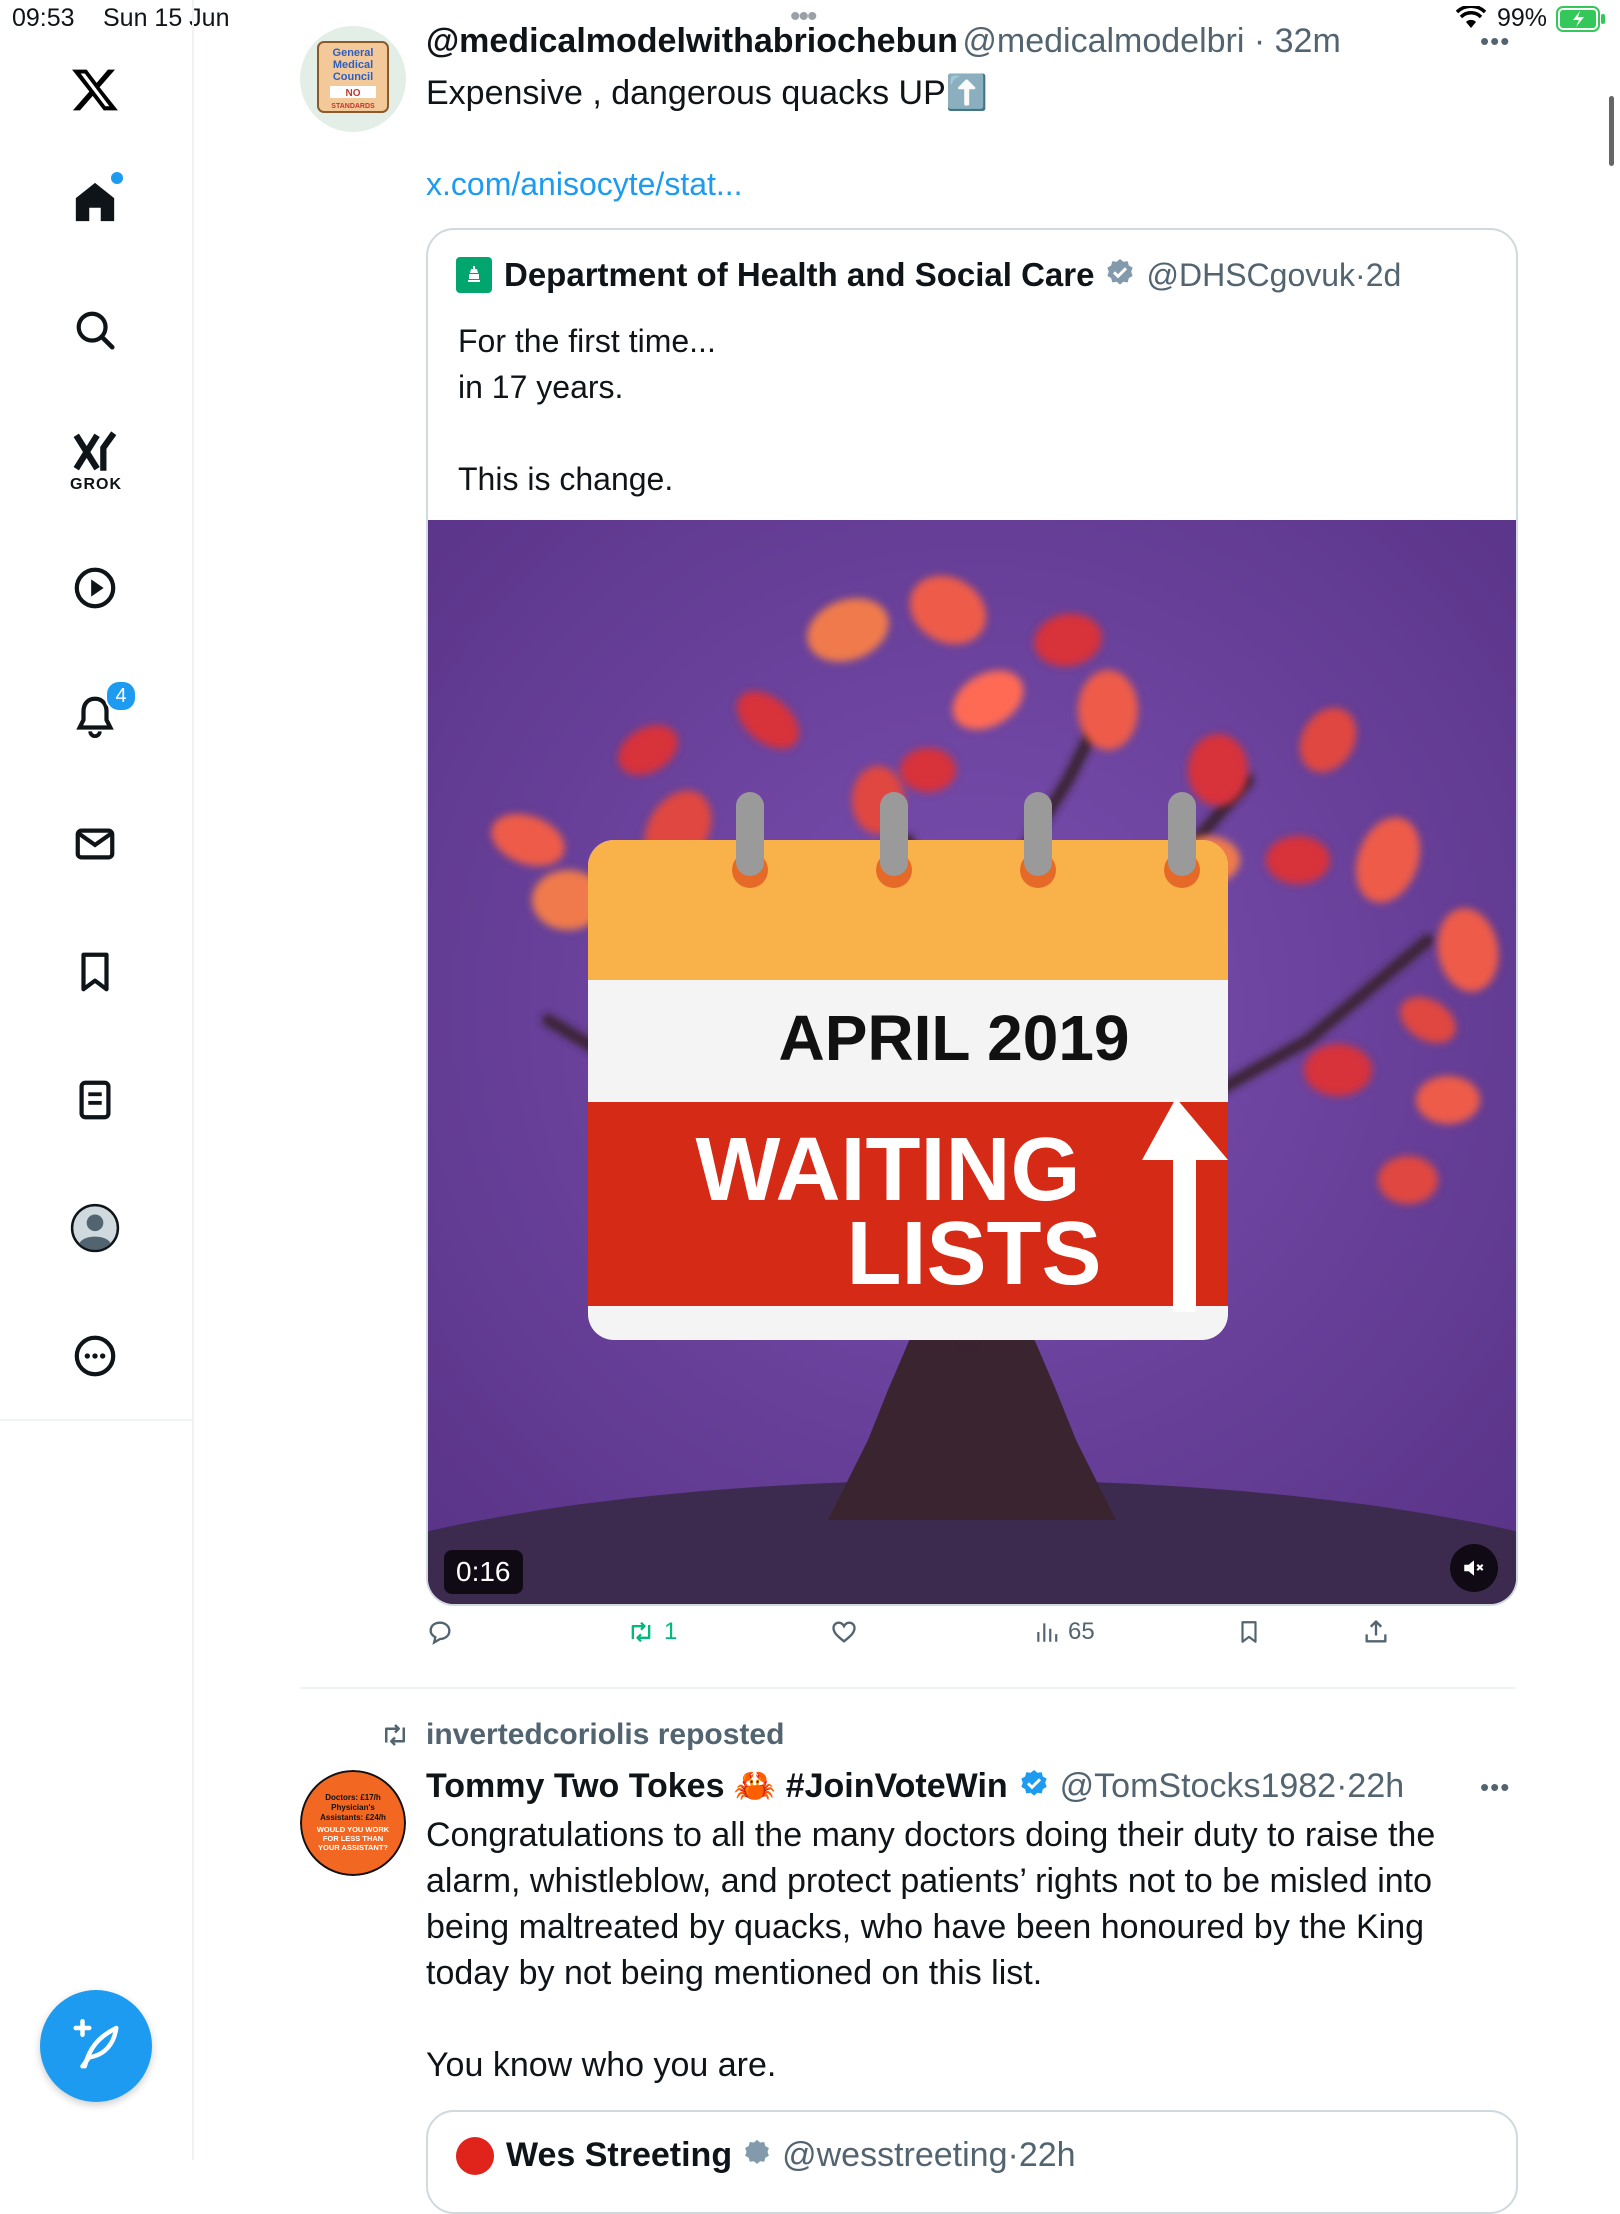 The height and width of the screenshot is (2214, 1620). Describe the element at coordinates (353, 1817) in the screenshot. I see `avatar2-line-3: Assistants: £24/h` at that location.